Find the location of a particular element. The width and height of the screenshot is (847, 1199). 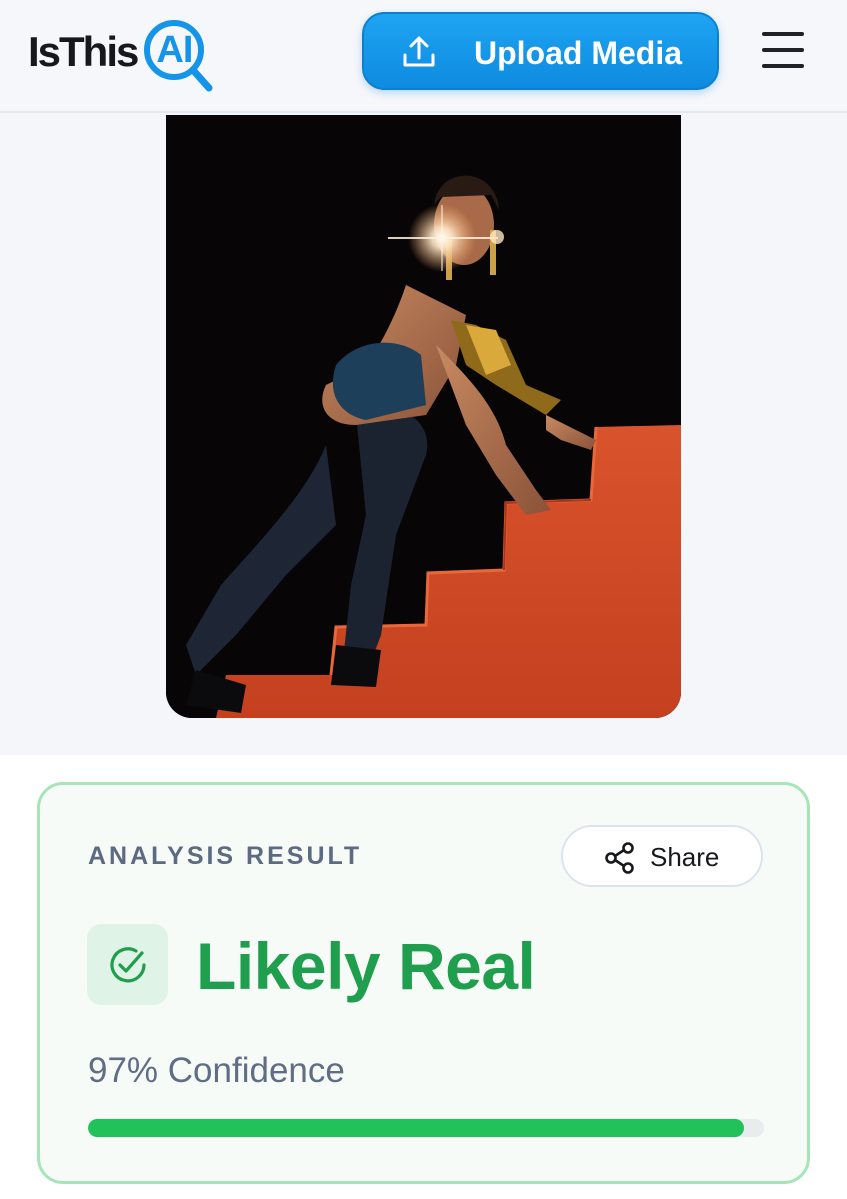

confidence-progress-fill is located at coordinates (416, 1128).